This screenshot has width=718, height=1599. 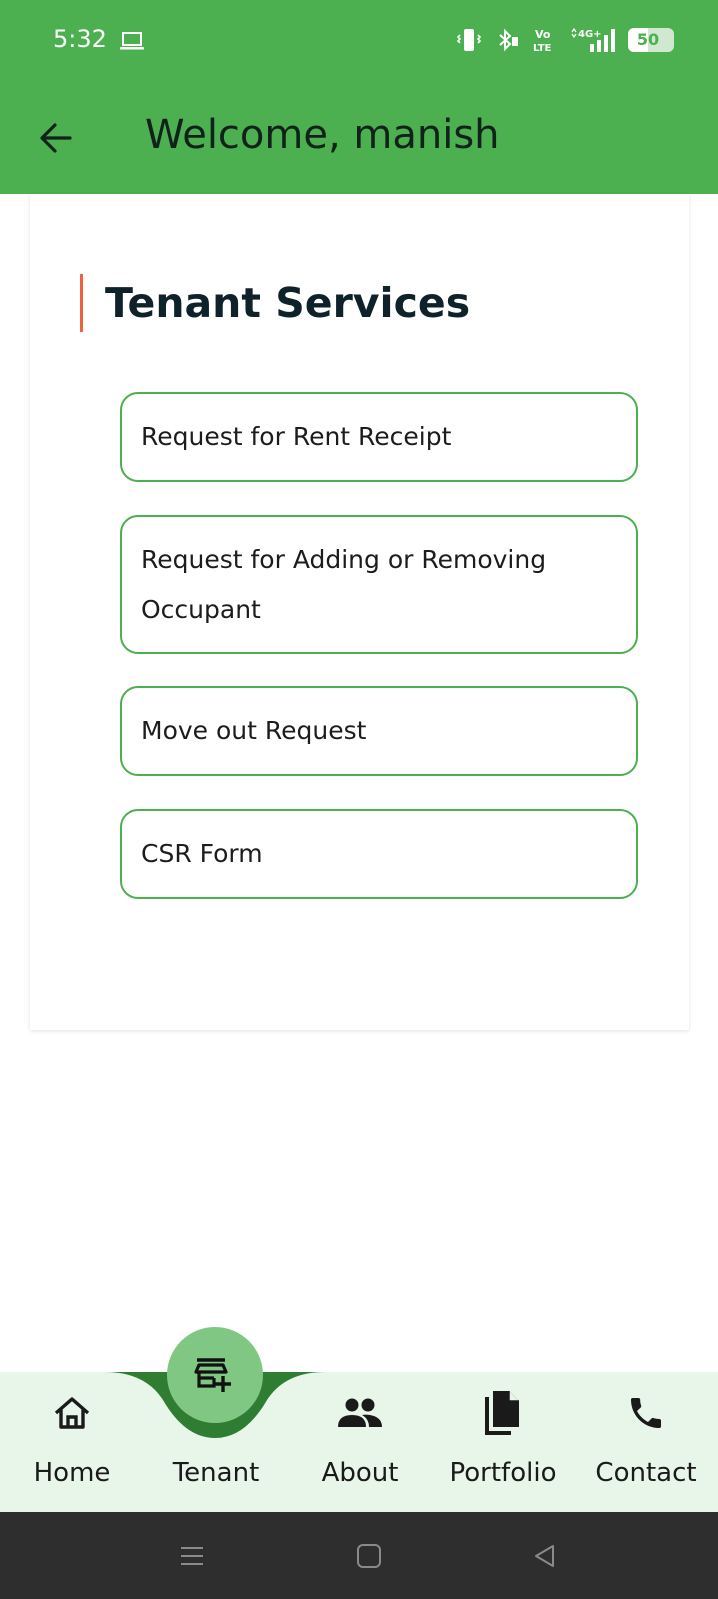 What do you see at coordinates (646, 1413) in the screenshot?
I see `phone-icon` at bounding box center [646, 1413].